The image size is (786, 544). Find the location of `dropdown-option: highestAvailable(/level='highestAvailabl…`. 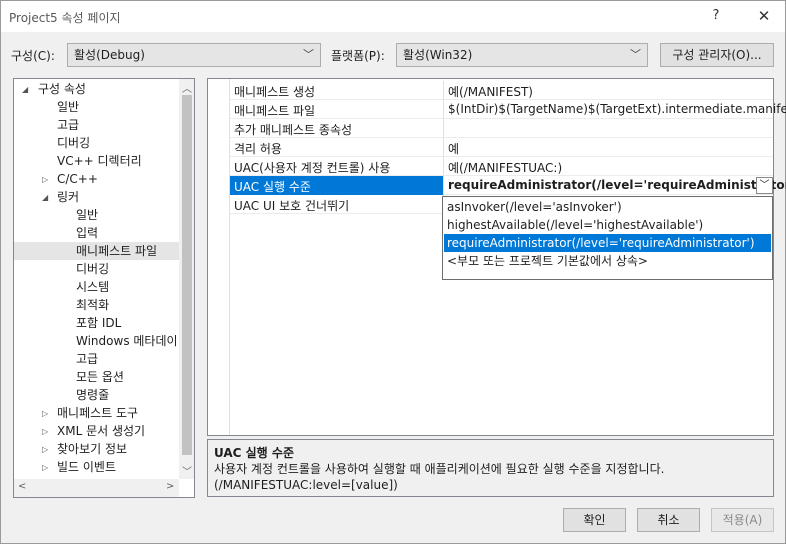

dropdown-option: highestAvailable(/level='highestAvailabl… is located at coordinates (607, 225).